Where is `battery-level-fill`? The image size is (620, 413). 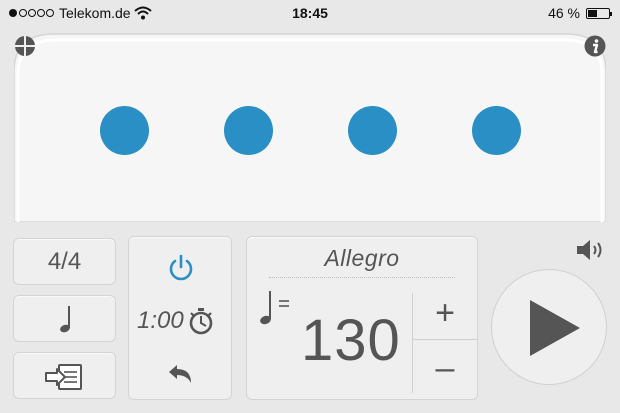 battery-level-fill is located at coordinates (593, 13).